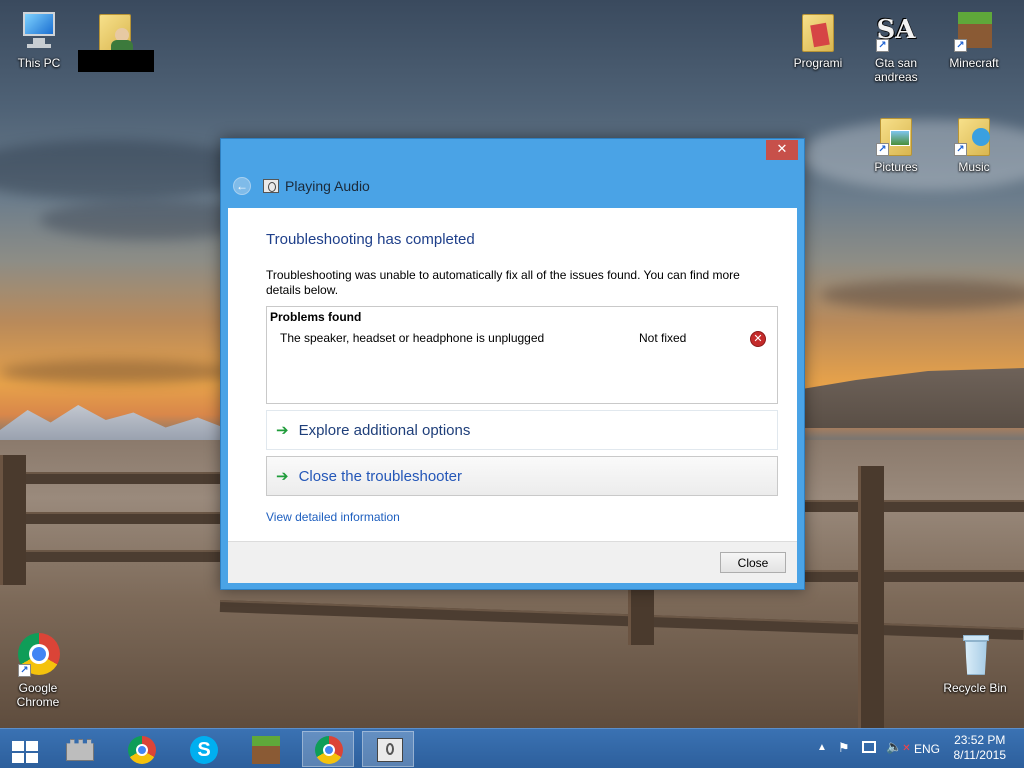 The image size is (1024, 768). What do you see at coordinates (974, 167) in the screenshot?
I see `desktop-icon-label: Music` at bounding box center [974, 167].